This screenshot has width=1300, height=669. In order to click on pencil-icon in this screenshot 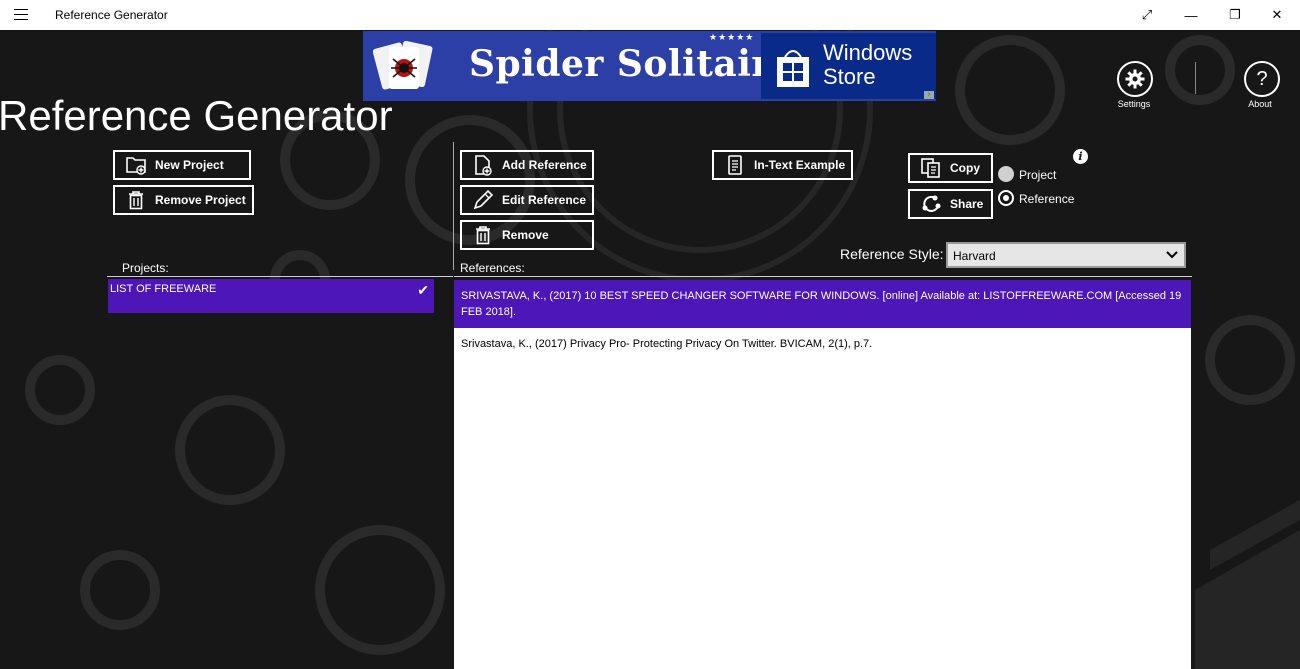, I will do `click(483, 199)`.